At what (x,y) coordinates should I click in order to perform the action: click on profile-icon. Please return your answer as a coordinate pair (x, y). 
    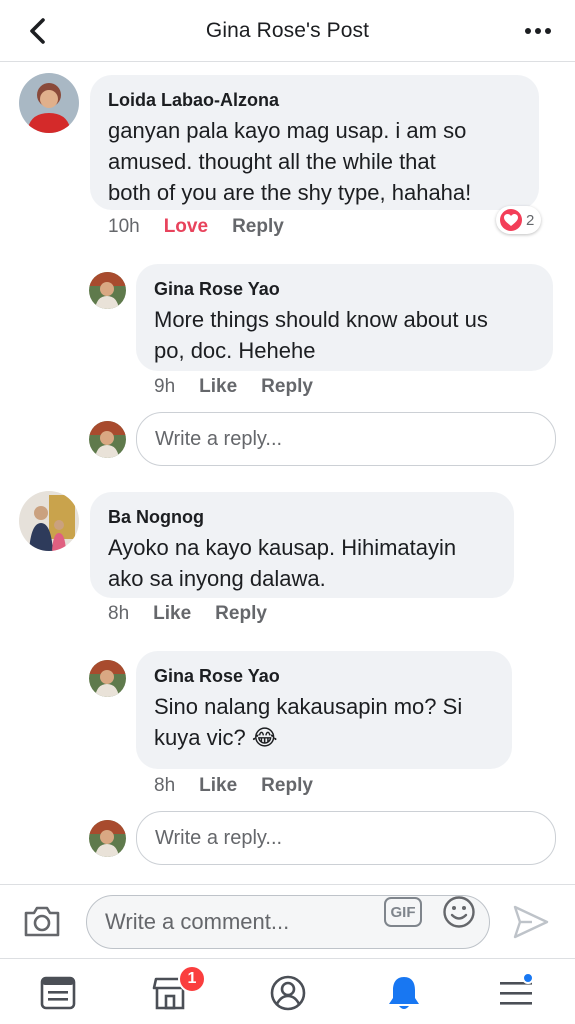
    Looking at the image, I should click on (288, 993).